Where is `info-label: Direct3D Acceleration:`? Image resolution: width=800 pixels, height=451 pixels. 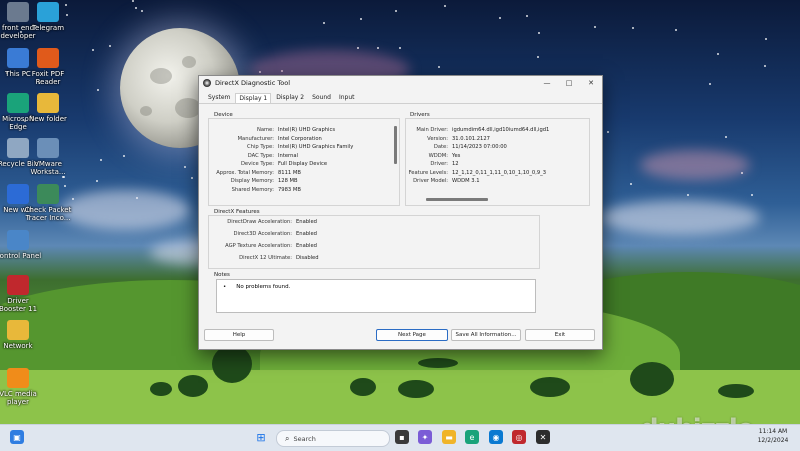 info-label: Direct3D Acceleration: is located at coordinates (262, 234).